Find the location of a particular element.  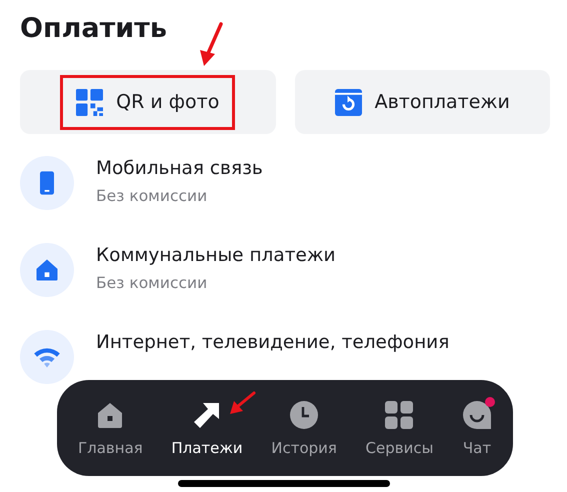

payment-category-item: Коммунальные платежи Без комиссии is located at coordinates (283, 270).